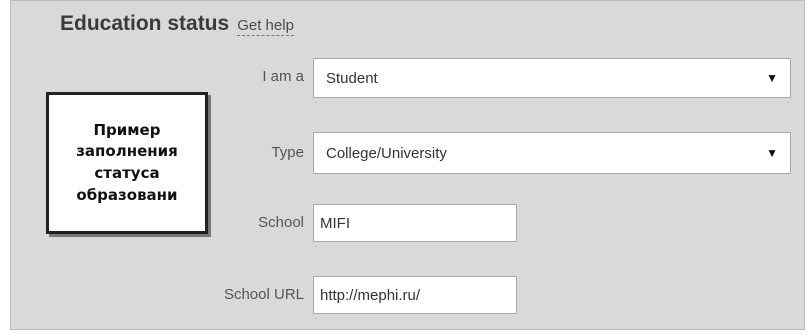 This screenshot has height=334, width=810. Describe the element at coordinates (283, 76) in the screenshot. I see `i-am-a-label: I am a` at that location.